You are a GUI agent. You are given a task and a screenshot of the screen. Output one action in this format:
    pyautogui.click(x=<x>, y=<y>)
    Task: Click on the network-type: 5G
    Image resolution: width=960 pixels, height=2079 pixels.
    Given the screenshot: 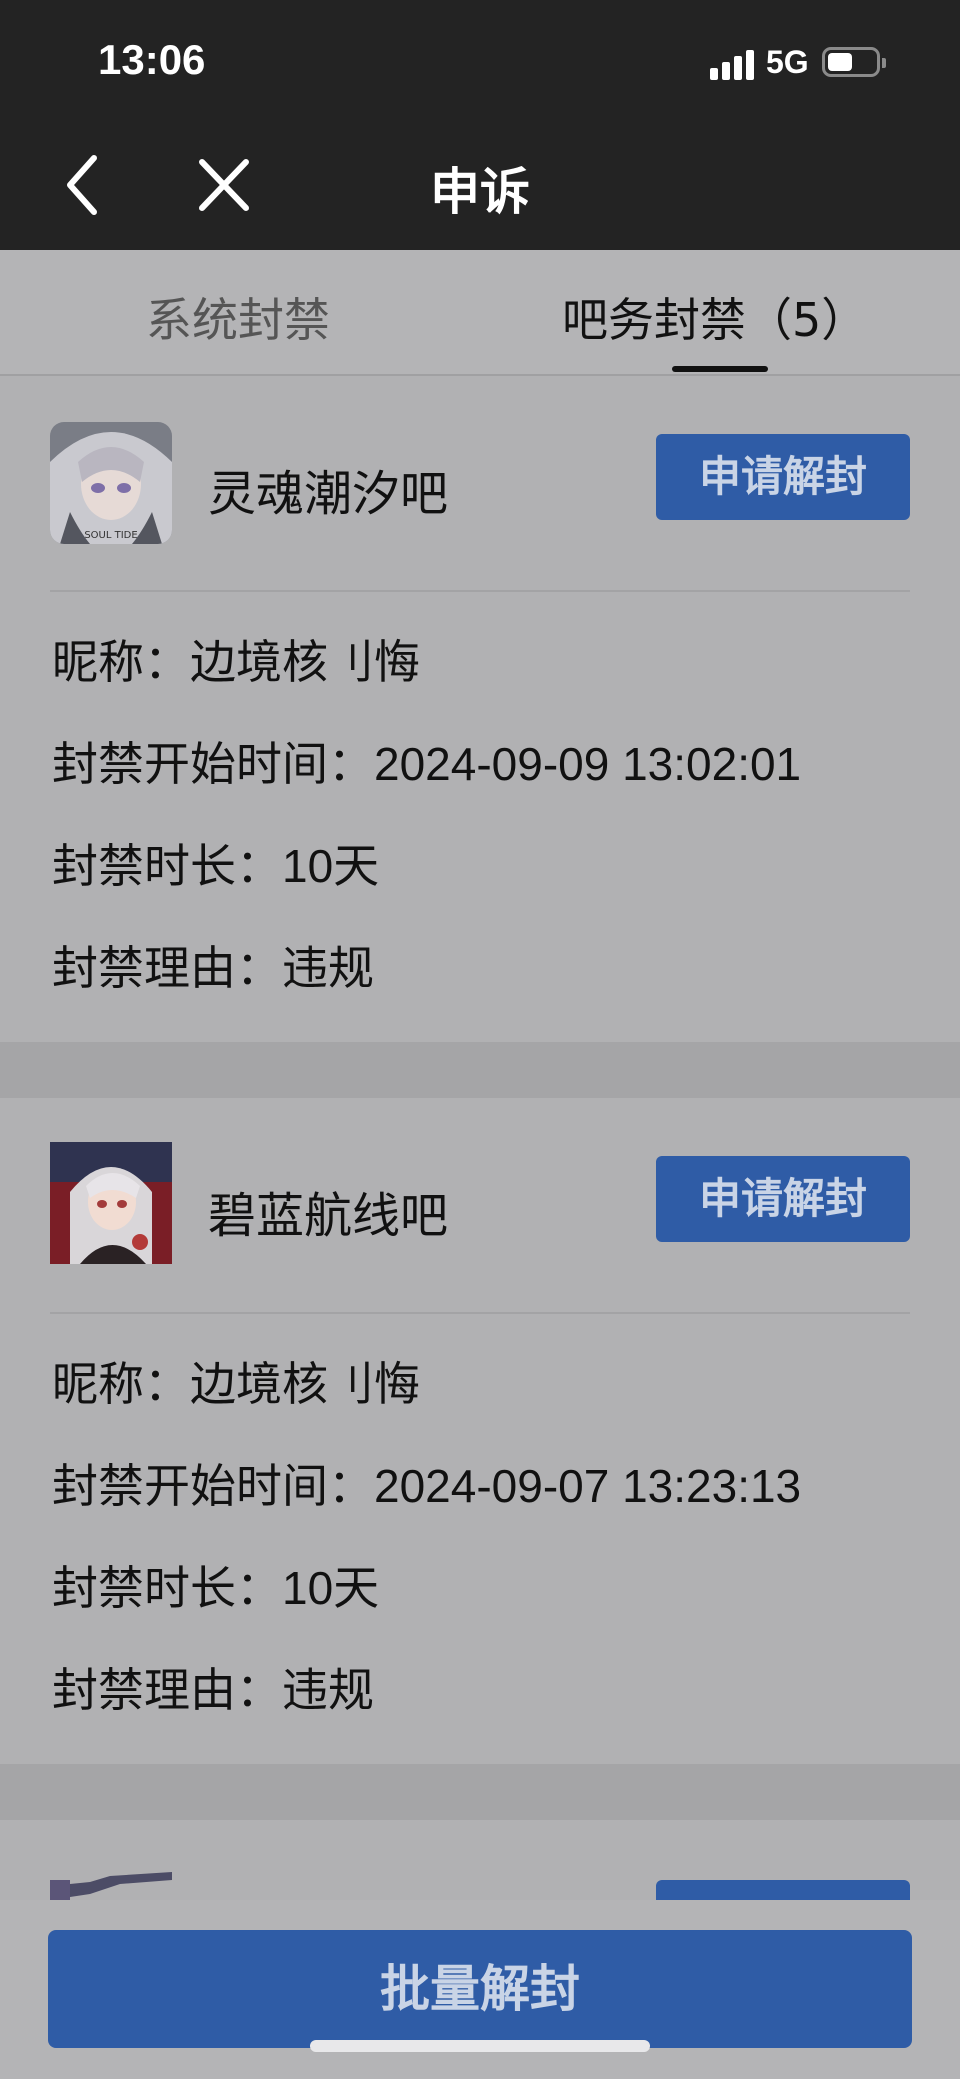 What is the action you would take?
    pyautogui.click(x=787, y=62)
    